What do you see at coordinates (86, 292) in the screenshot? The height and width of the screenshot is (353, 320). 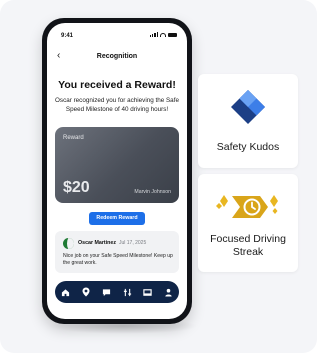 I see `location-pin-icon` at bounding box center [86, 292].